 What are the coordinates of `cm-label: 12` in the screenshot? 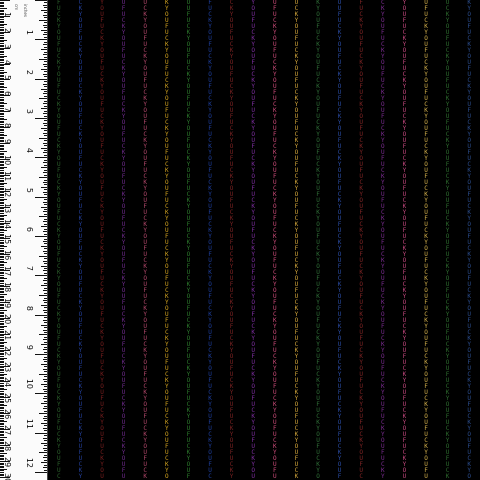 It's located at (7, 191).